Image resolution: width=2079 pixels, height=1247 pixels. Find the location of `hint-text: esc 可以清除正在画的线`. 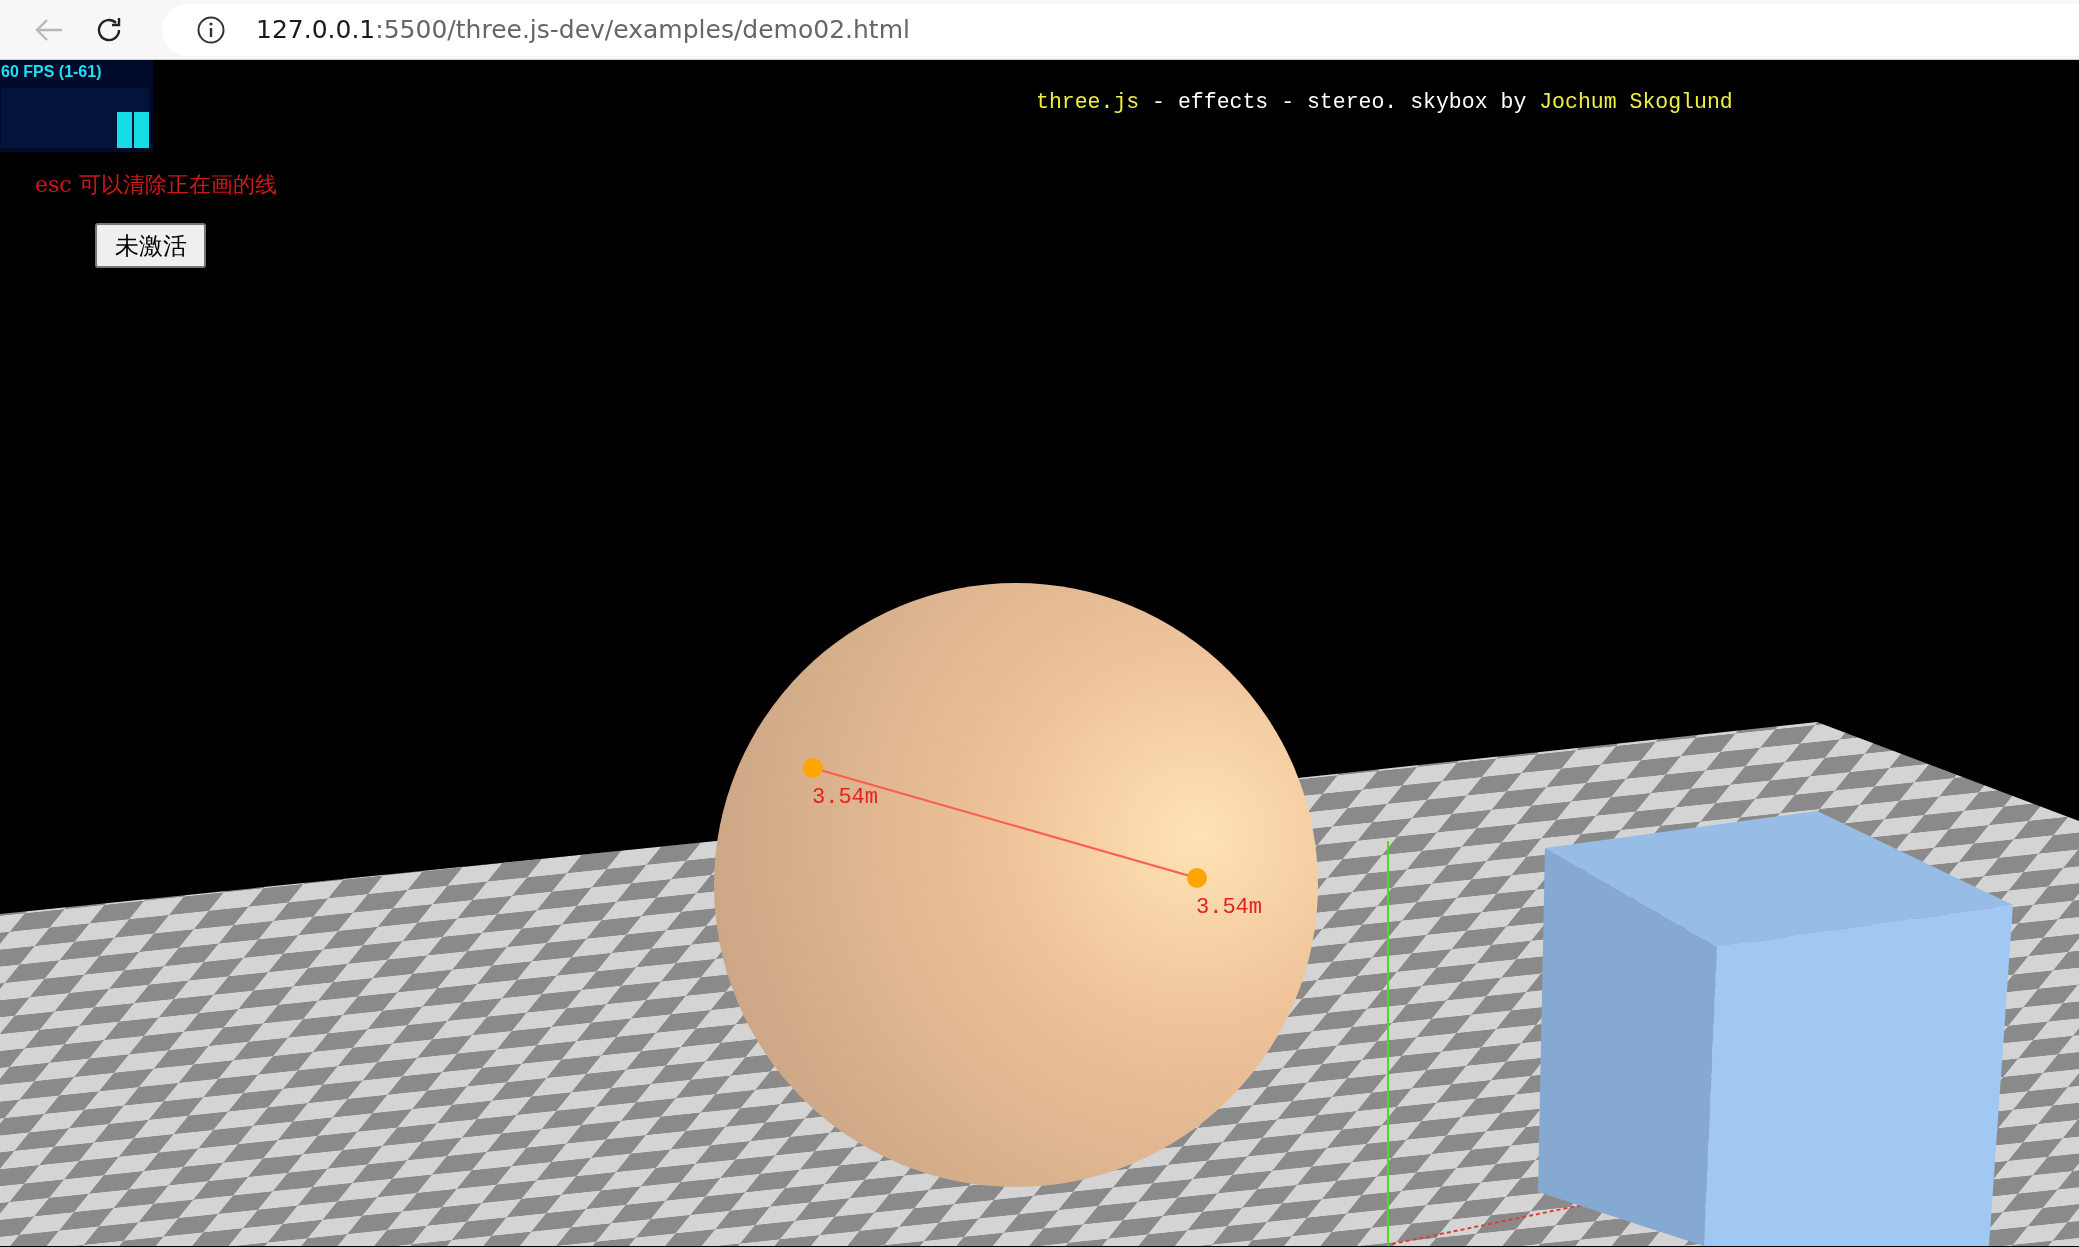

hint-text: esc 可以清除正在画的线 is located at coordinates (156, 185).